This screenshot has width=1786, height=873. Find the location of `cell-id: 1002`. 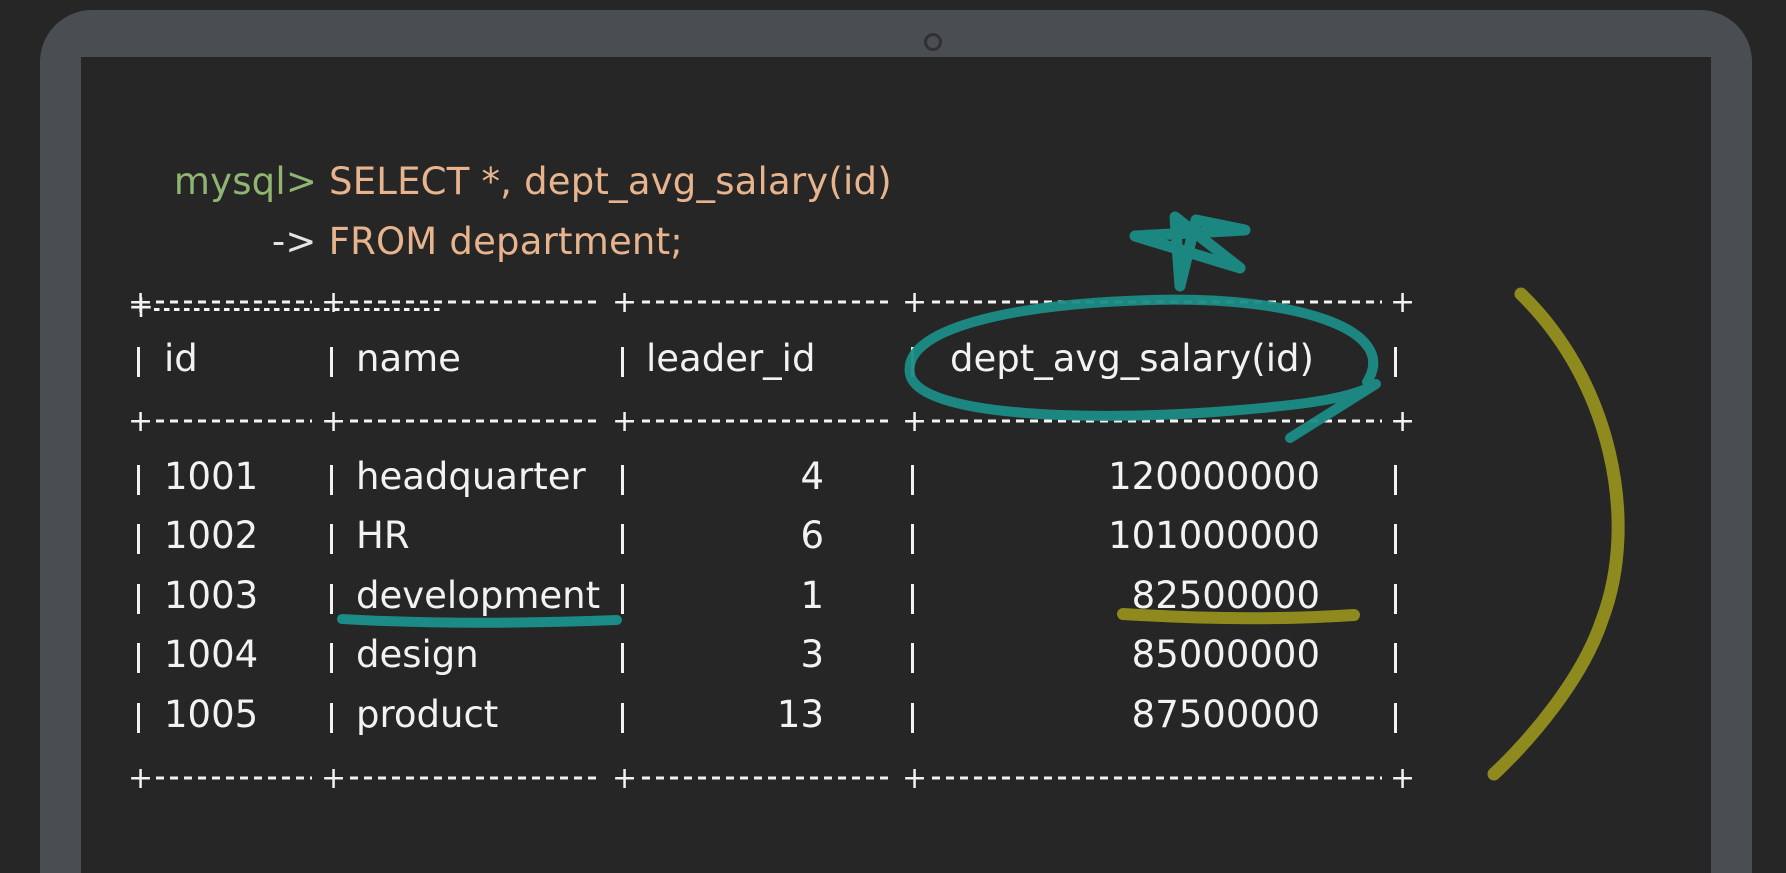

cell-id: 1002 is located at coordinates (211, 535).